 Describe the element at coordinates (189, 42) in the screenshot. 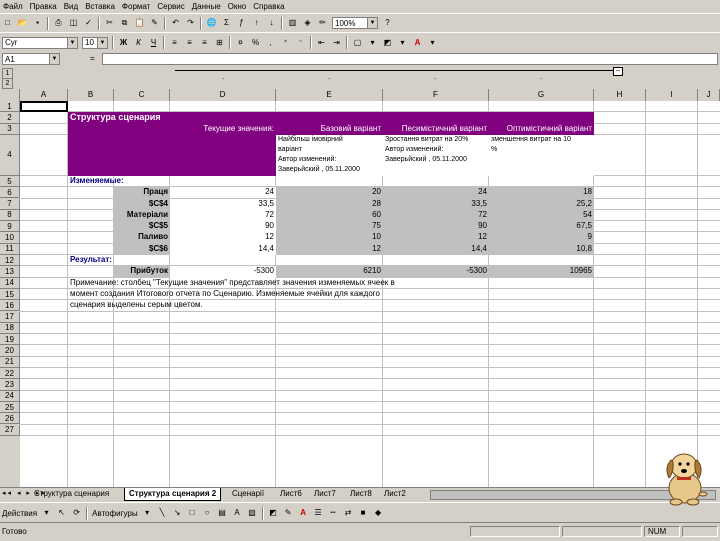

I see `align-center-icon: ≡` at that location.